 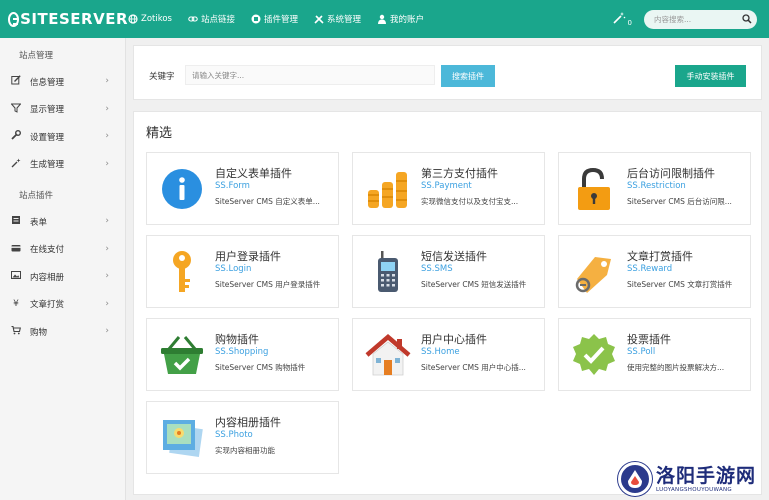 What do you see at coordinates (133, 19) in the screenshot?
I see `globe-icon` at bounding box center [133, 19].